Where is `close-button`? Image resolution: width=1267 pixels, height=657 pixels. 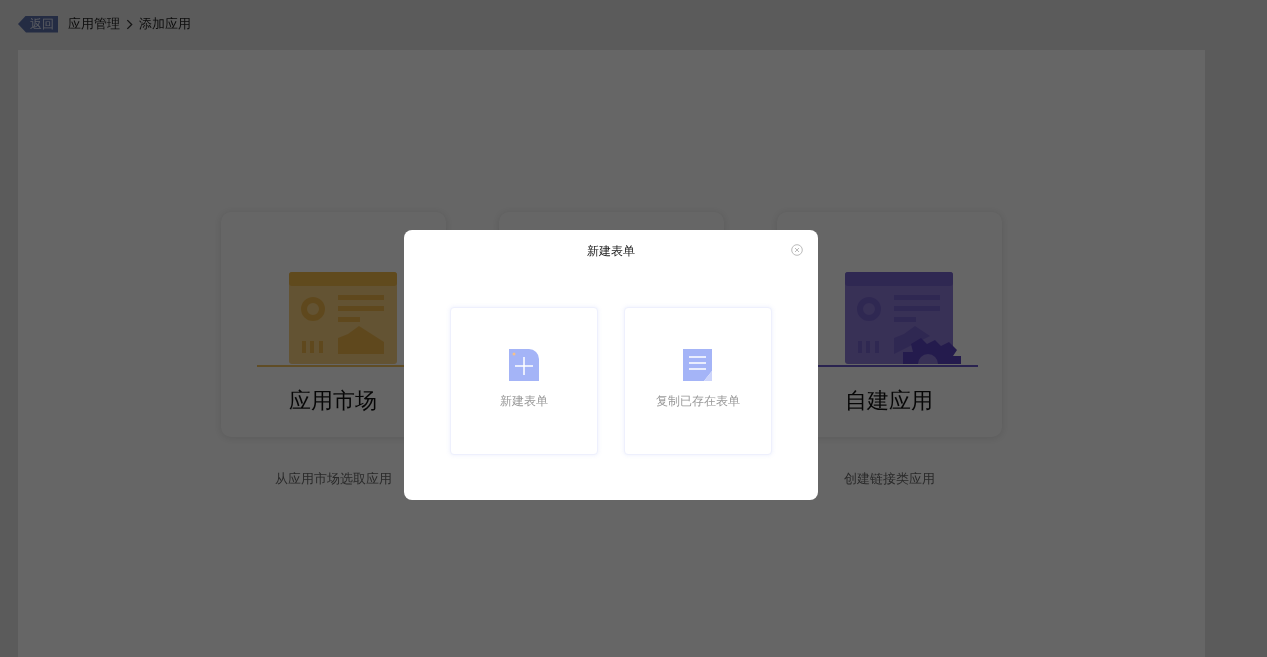
close-button is located at coordinates (797, 250).